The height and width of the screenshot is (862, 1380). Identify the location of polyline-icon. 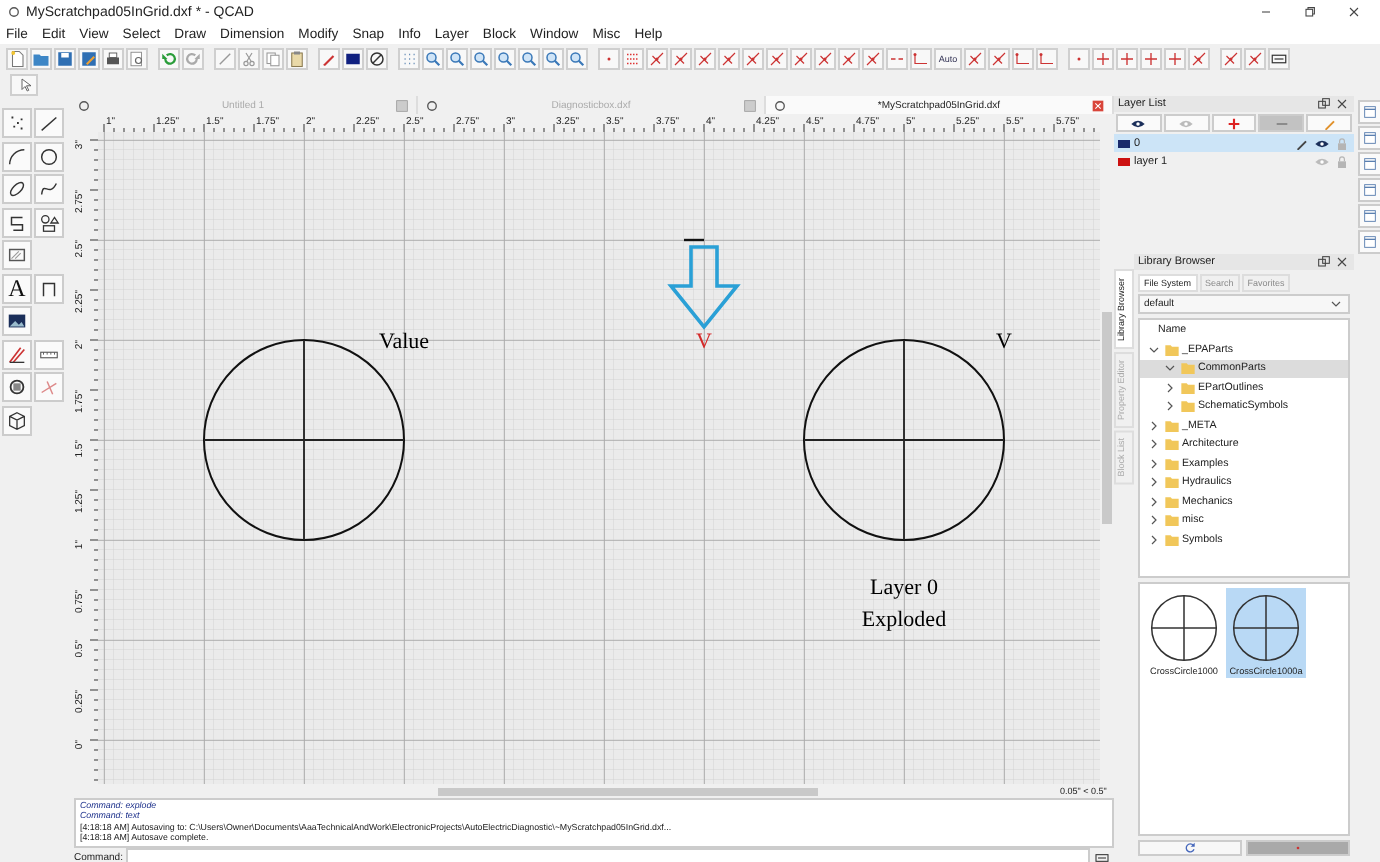
(17, 222).